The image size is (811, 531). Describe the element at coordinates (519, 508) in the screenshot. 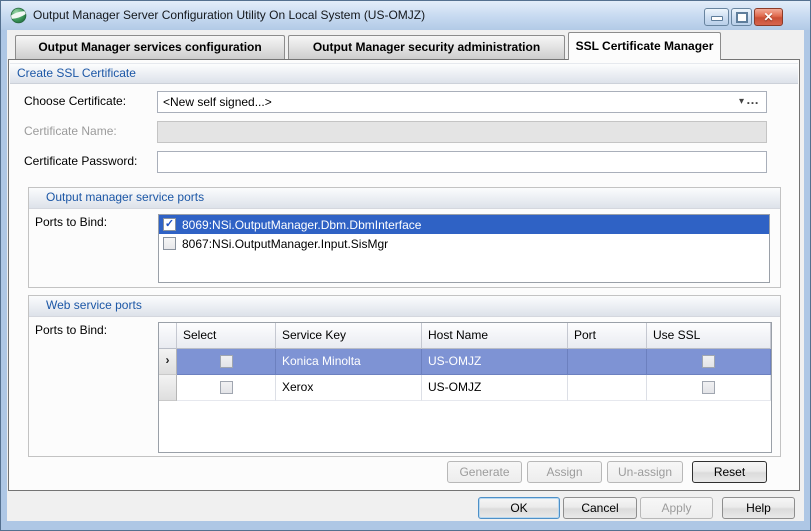

I see `ok-button: OK` at that location.